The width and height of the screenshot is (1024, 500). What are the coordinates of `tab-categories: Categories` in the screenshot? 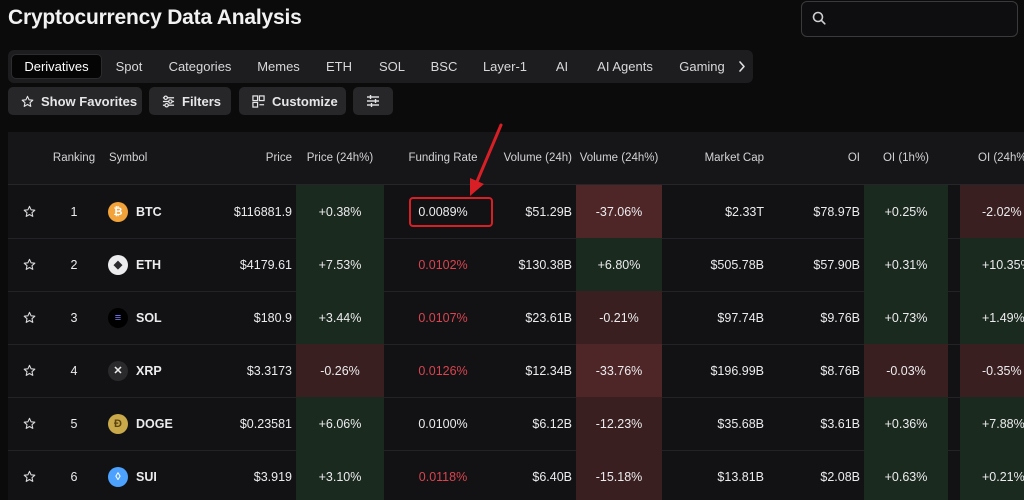 It's located at (200, 66).